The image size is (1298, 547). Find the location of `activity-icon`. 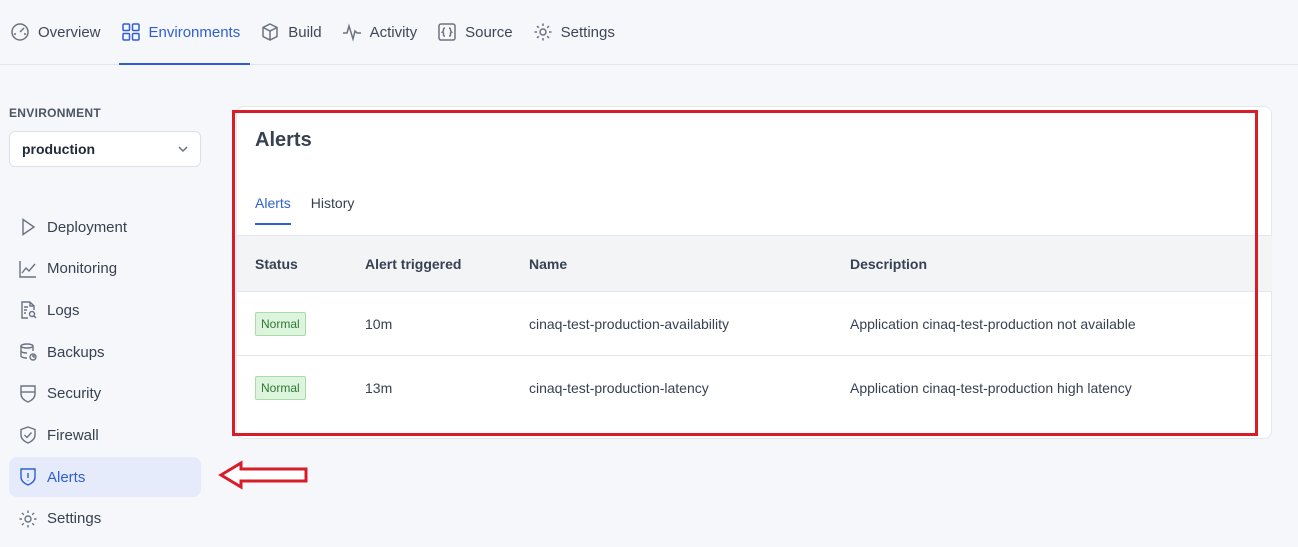

activity-icon is located at coordinates (351, 32).